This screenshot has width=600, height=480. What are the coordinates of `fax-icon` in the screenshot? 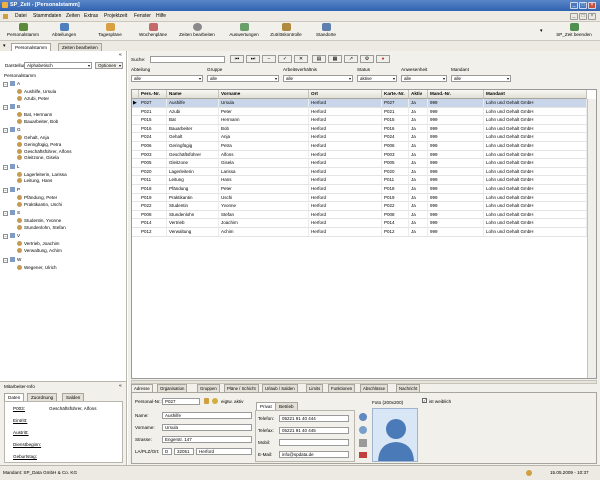 It's located at (363, 430).